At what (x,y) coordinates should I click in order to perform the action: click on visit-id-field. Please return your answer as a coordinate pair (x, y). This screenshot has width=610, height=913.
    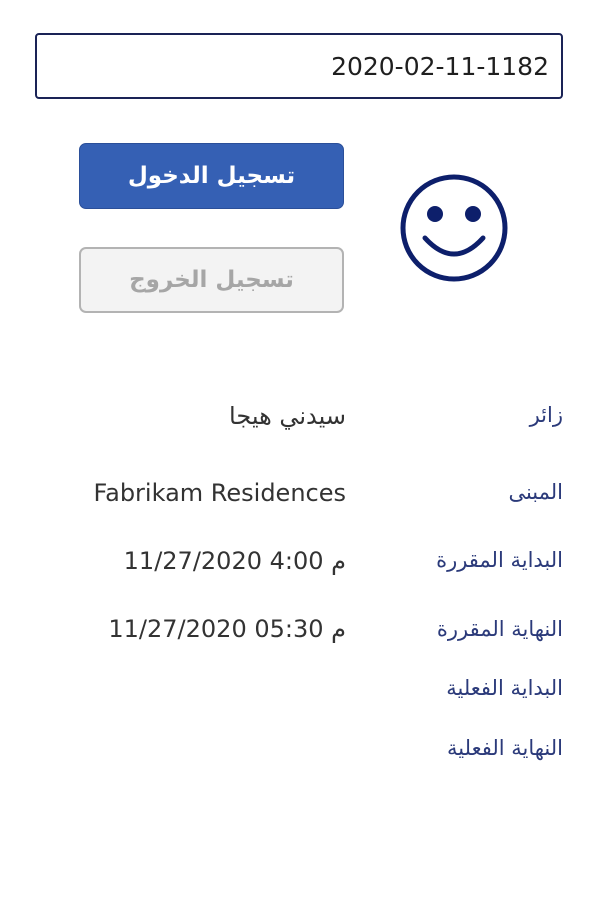
    Looking at the image, I should click on (299, 66).